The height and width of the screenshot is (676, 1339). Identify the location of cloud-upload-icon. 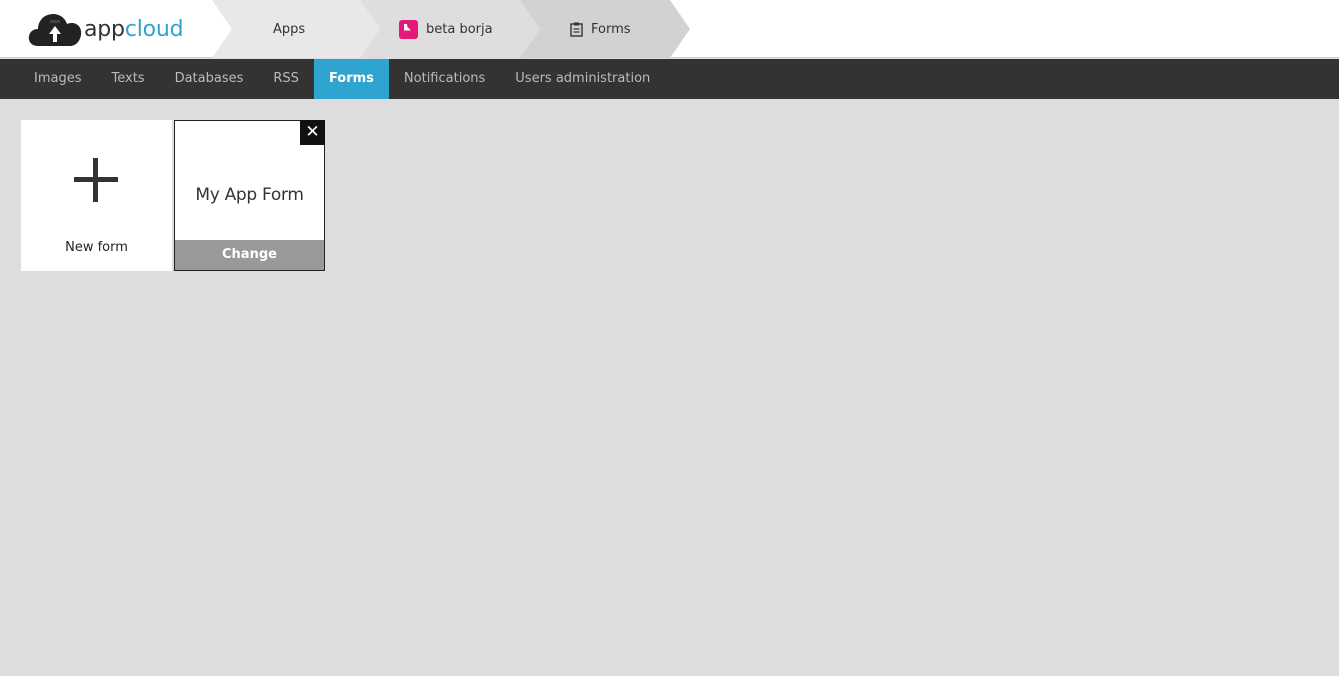
(55, 30).